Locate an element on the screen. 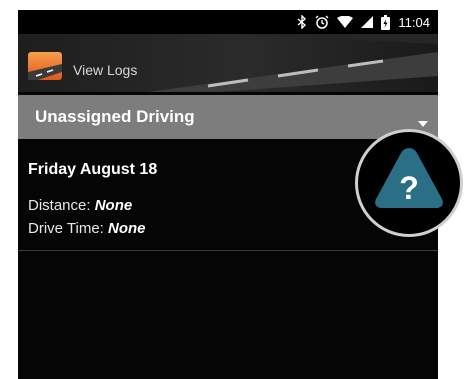 This screenshot has width=473, height=379. warning-help-icon: ? is located at coordinates (409, 183).